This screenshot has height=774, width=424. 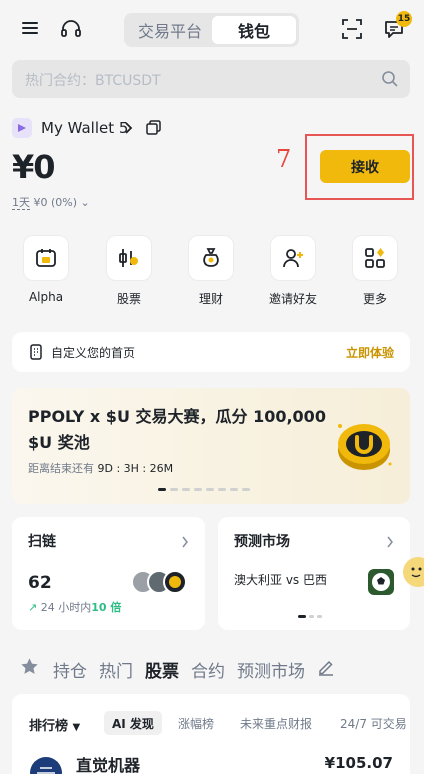 I want to click on quick-action-invite: 邀请好友, so click(x=292, y=299).